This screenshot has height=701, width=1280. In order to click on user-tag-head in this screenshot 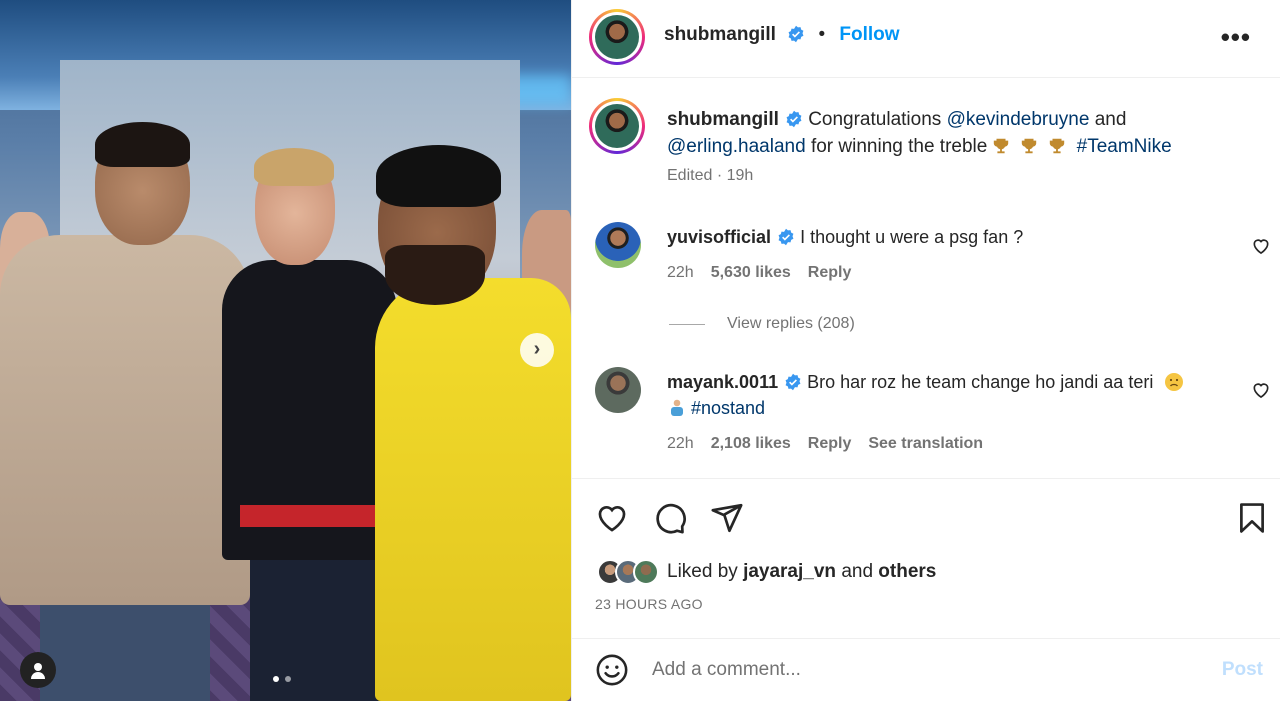, I will do `click(38, 667)`.